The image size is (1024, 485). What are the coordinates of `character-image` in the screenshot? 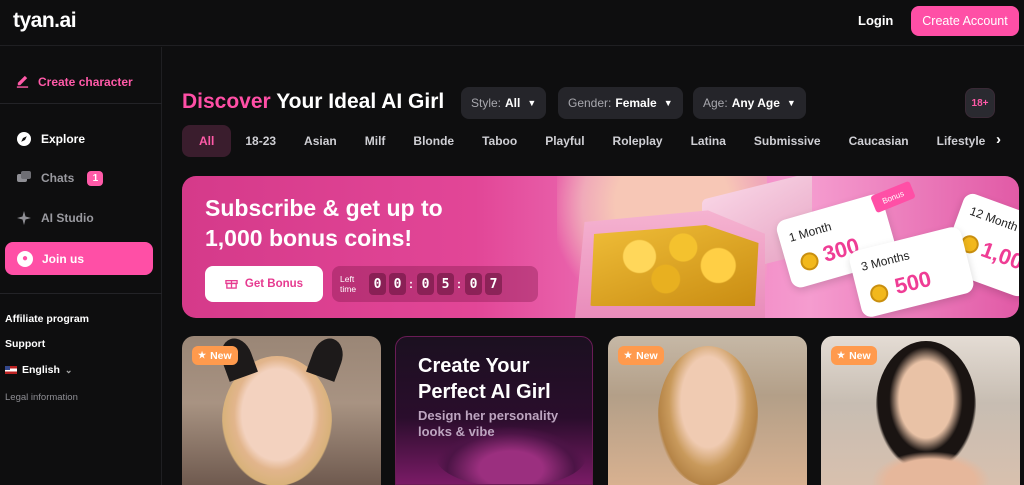 It's located at (708, 415).